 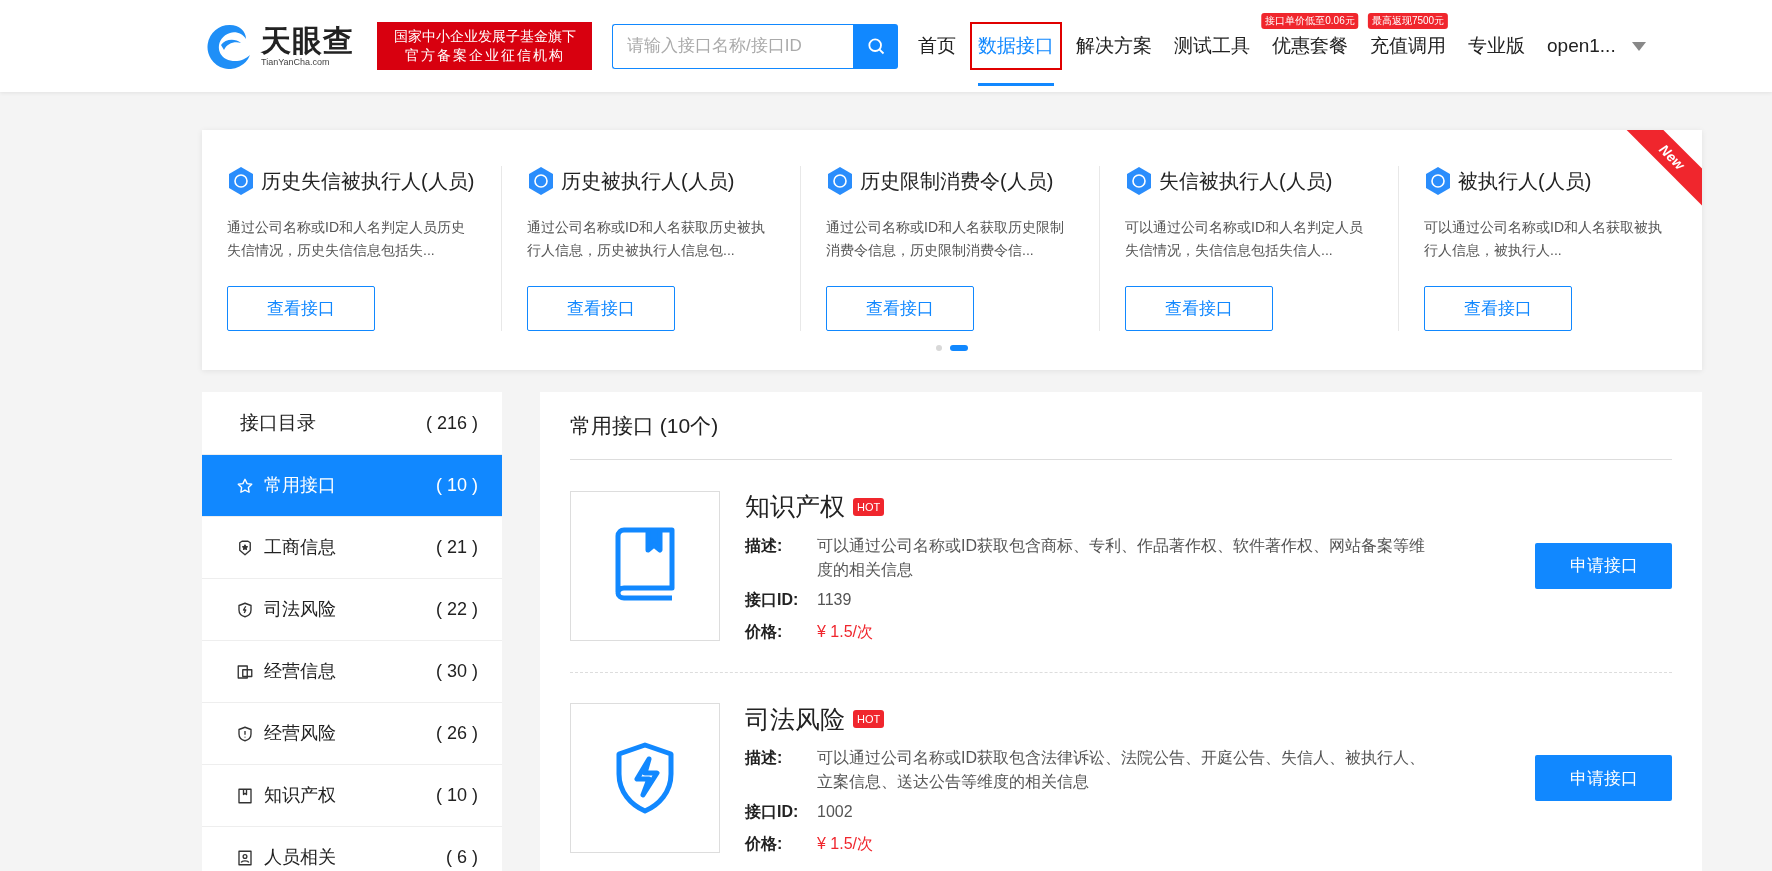 What do you see at coordinates (1525, 181) in the screenshot?
I see `card-title: 被执行人(人员)` at bounding box center [1525, 181].